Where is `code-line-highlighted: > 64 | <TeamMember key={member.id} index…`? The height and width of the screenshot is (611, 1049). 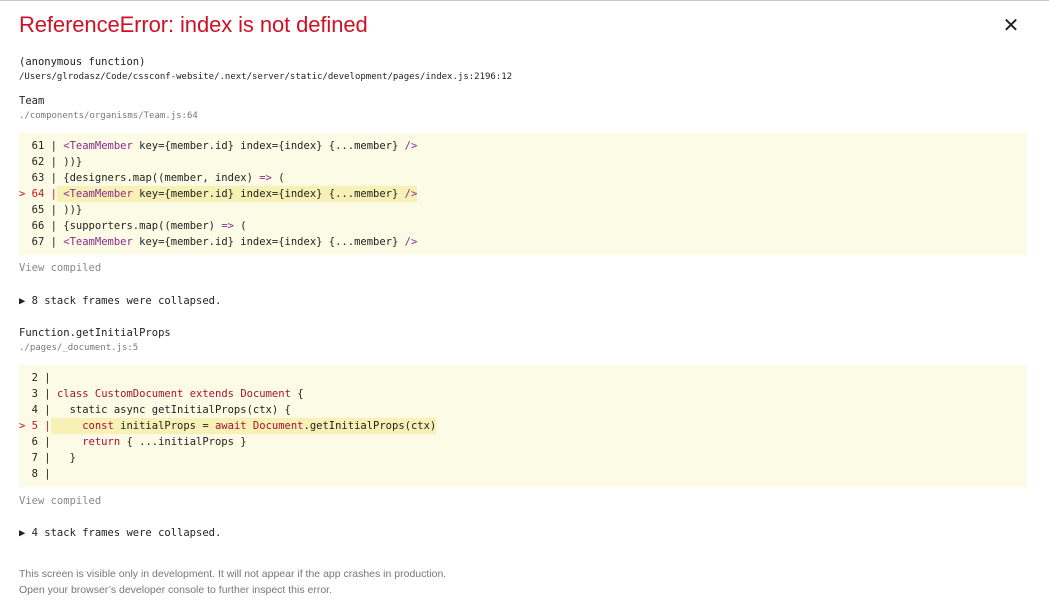
code-line-highlighted: > 64 | <TeamMember key={member.id} index… is located at coordinates (218, 194).